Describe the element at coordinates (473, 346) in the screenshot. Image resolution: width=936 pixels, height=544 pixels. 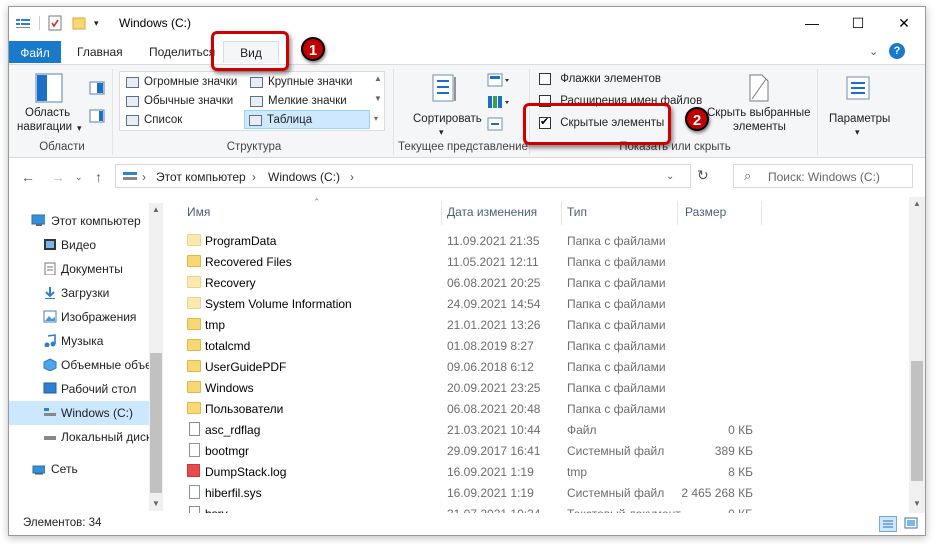
I see `table-row: totalcmd 01.08.2019 8:27 Папка с файлами` at that location.